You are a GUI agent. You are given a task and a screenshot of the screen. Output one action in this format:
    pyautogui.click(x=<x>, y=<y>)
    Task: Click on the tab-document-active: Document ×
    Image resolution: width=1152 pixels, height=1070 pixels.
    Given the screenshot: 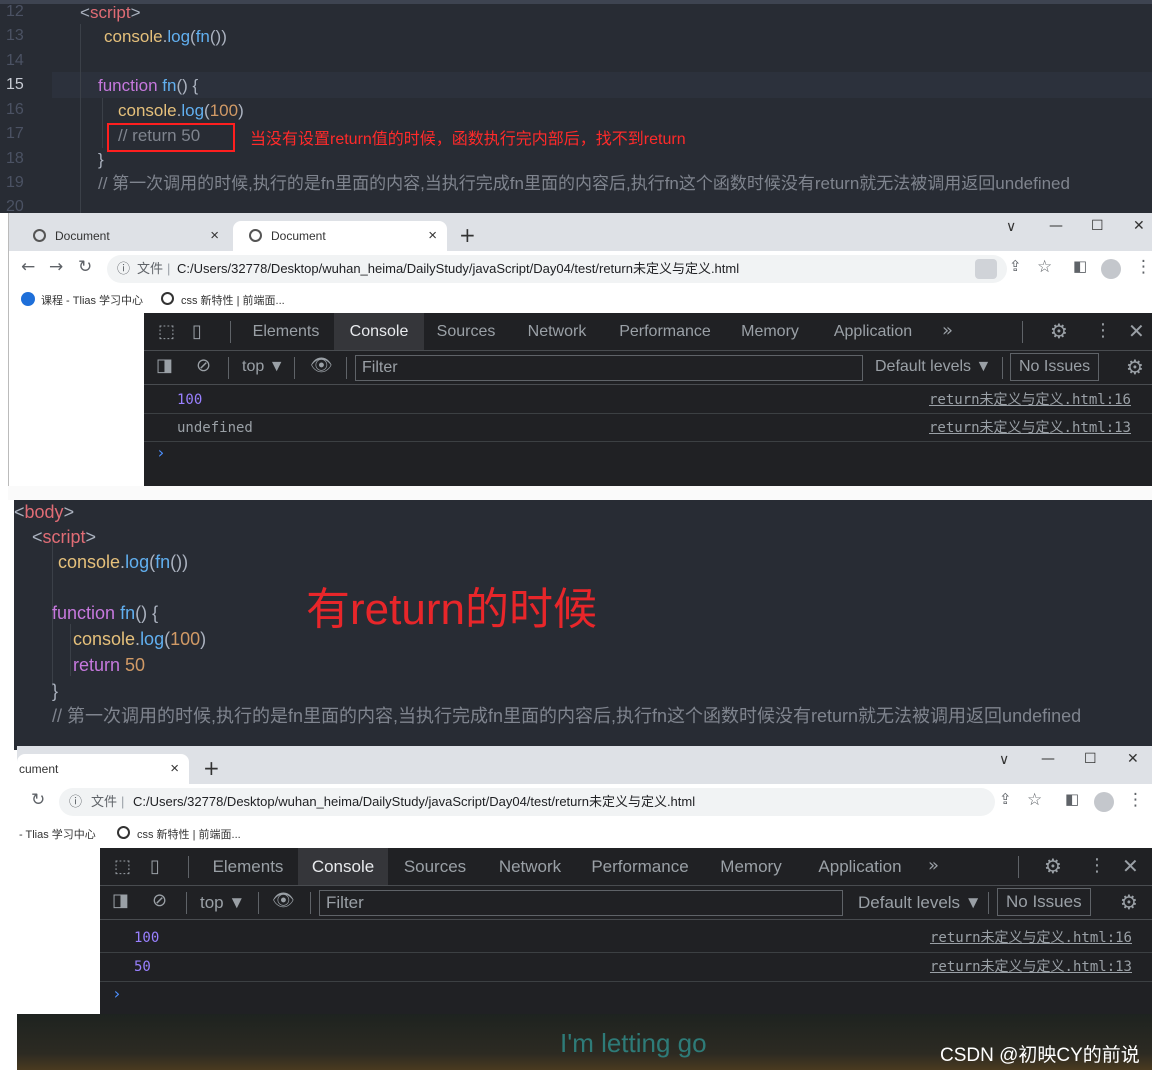 What is the action you would take?
    pyautogui.click(x=340, y=236)
    